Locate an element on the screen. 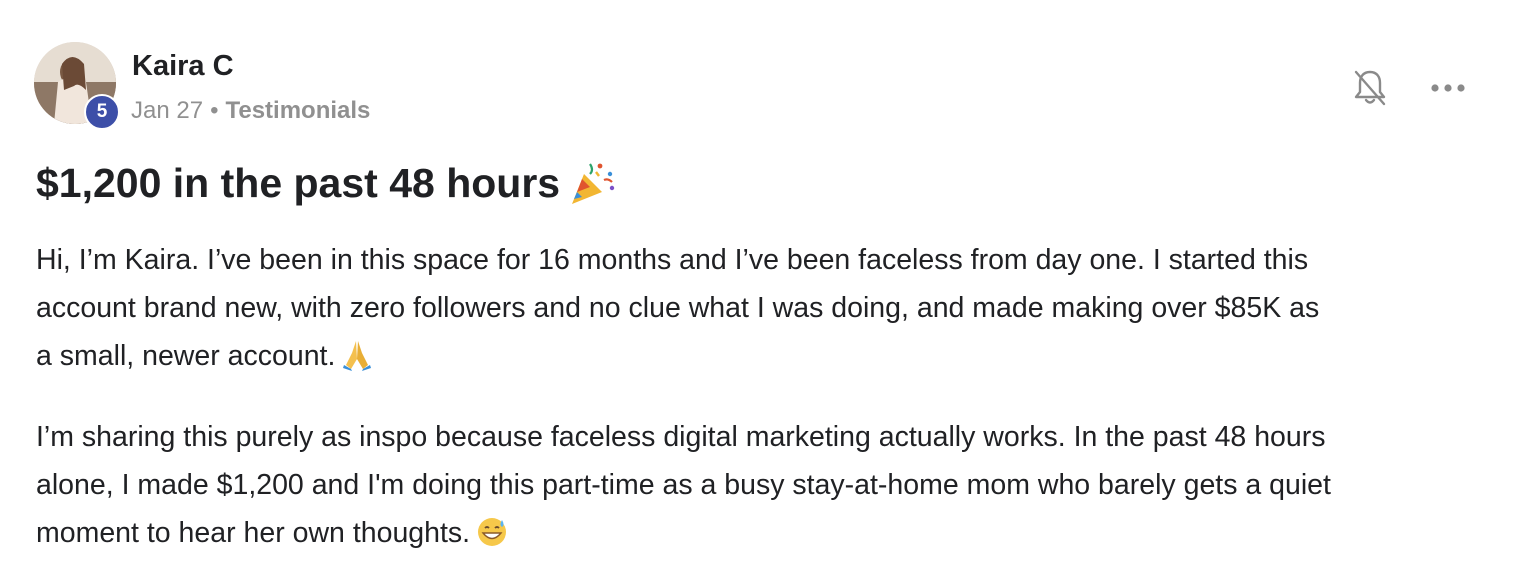 The image size is (1528, 566). notifications-toggle-button is located at coordinates (1370, 88).